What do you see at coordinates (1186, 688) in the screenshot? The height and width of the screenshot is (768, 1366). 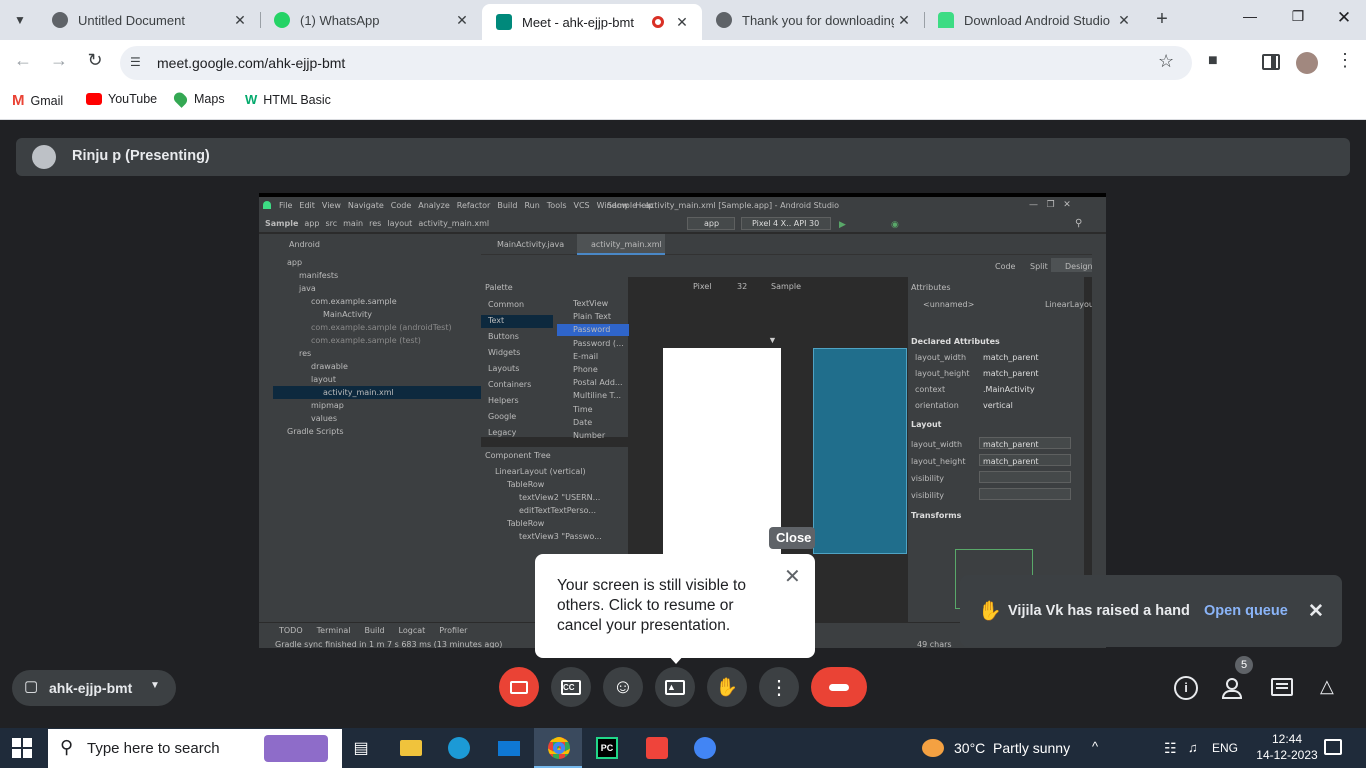 I see `meeting-details-button: i` at bounding box center [1186, 688].